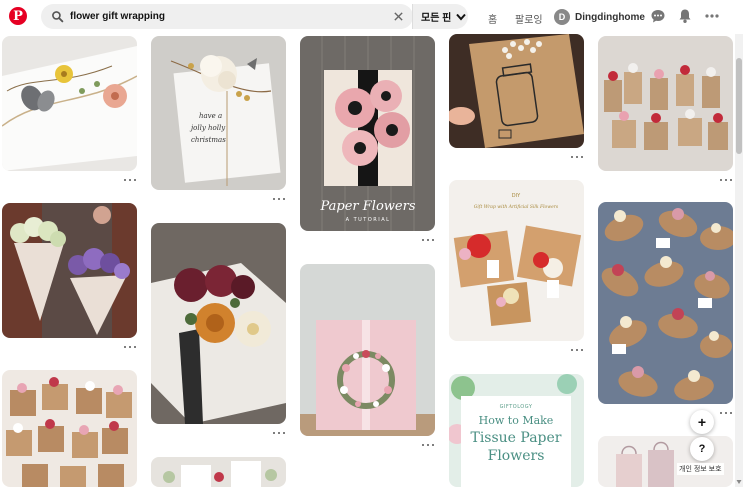 Image resolution: width=743 pixels, height=487 pixels. What do you see at coordinates (210, 116) in the screenshot?
I see `svg-text: have a` at bounding box center [210, 116].